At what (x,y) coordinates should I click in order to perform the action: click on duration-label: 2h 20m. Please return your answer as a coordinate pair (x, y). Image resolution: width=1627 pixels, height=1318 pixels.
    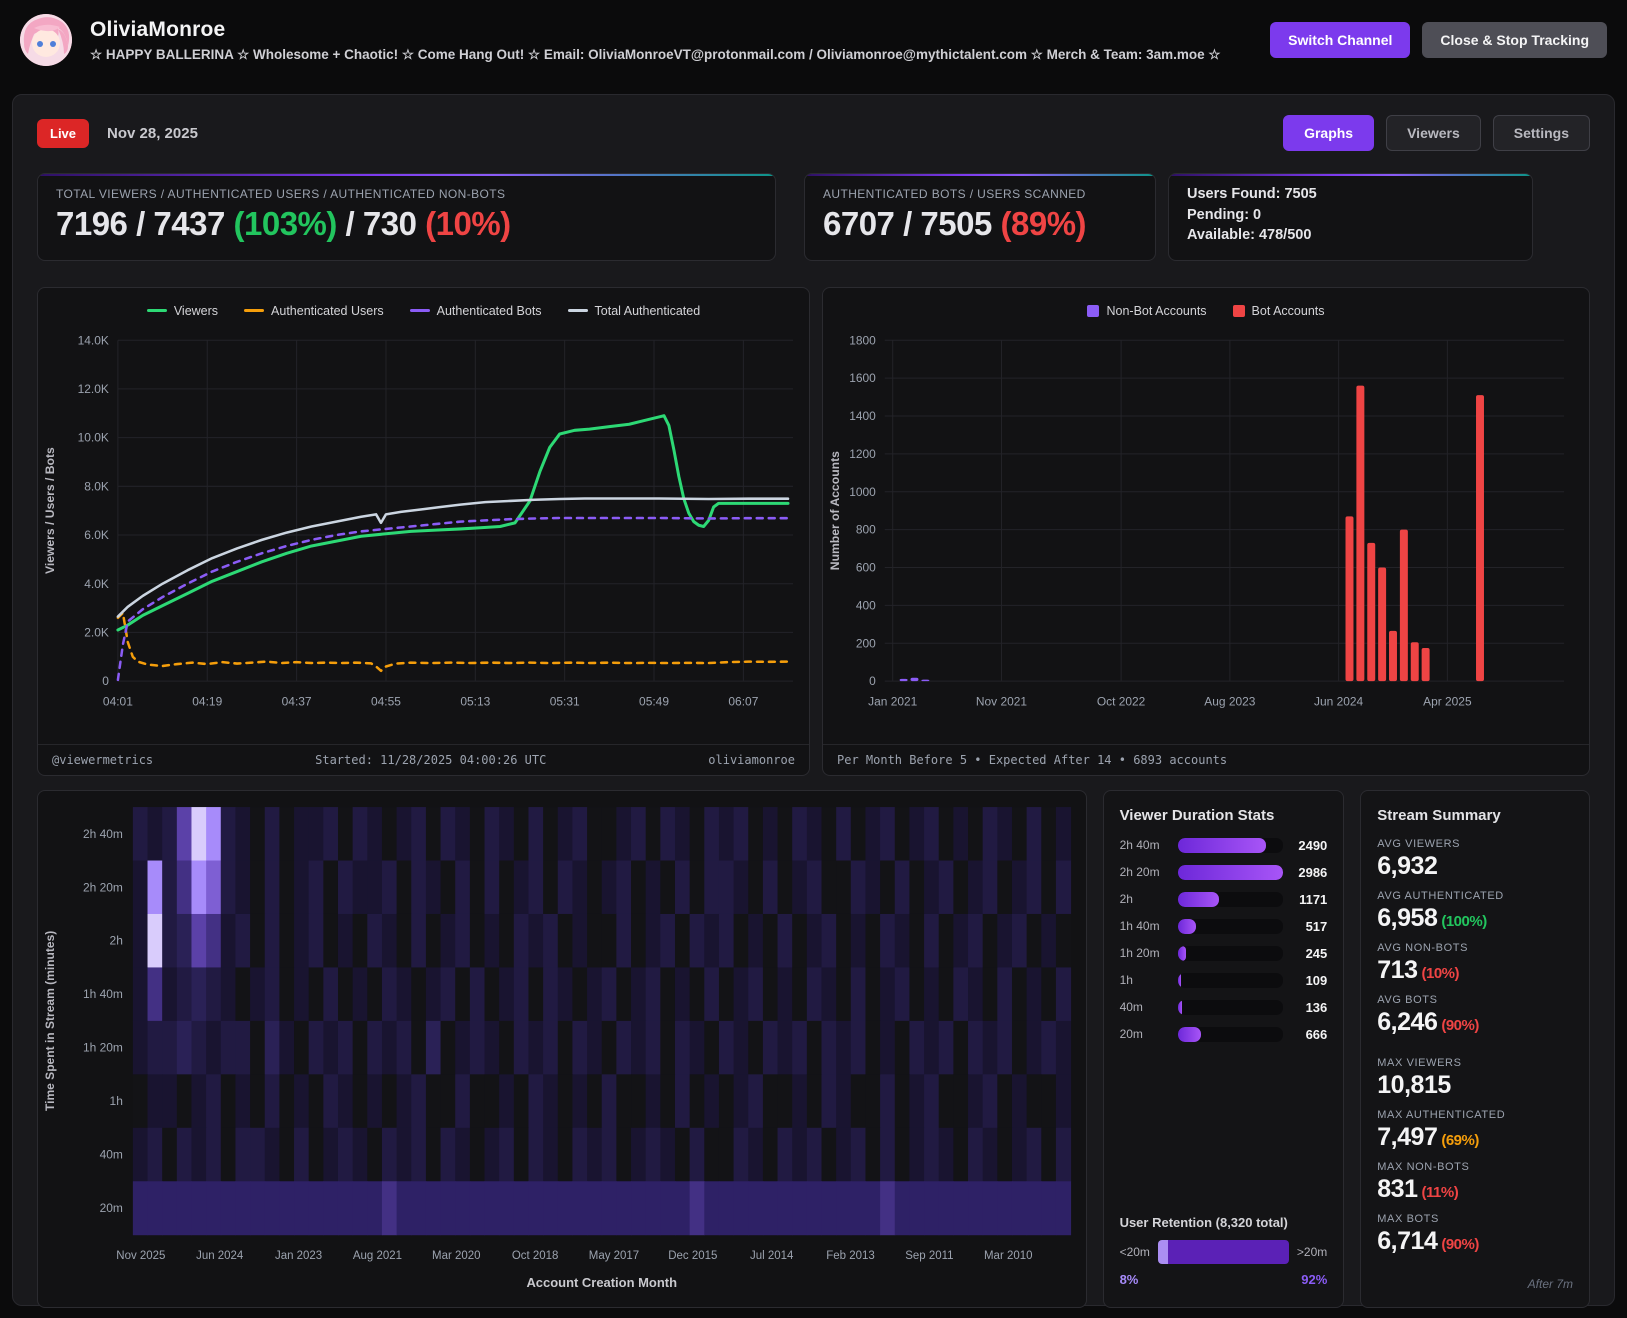
    Looking at the image, I should click on (1139, 872).